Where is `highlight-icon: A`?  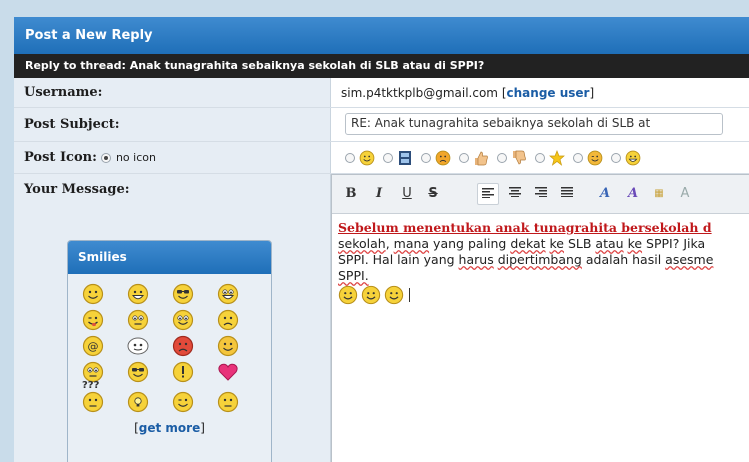 highlight-icon: A is located at coordinates (633, 193).